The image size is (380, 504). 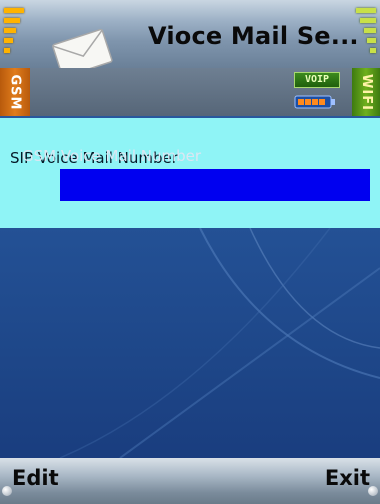 I want to click on wifi-indicator-label: WIFI, so click(x=366, y=92).